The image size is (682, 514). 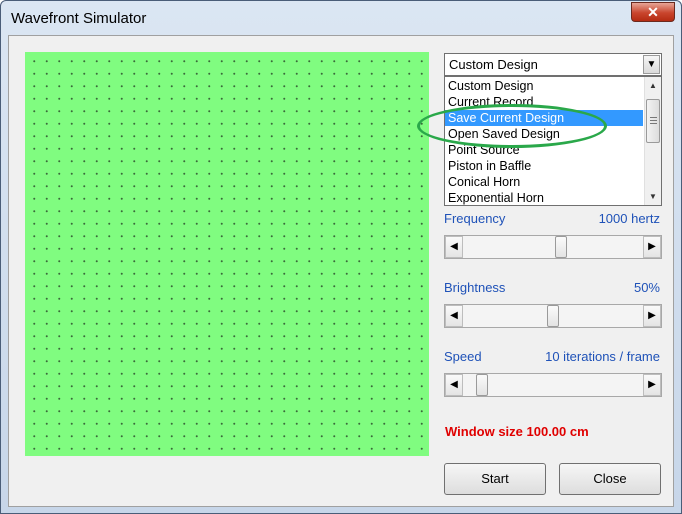 I want to click on brightness-slider: ◀ ▶, so click(x=553, y=316).